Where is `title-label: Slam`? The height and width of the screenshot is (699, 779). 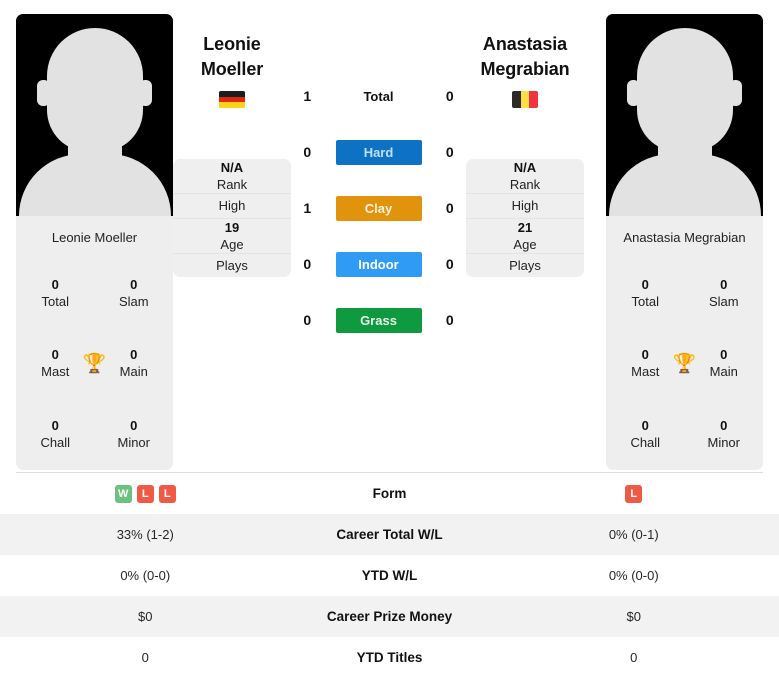
title-label: Slam is located at coordinates (133, 301).